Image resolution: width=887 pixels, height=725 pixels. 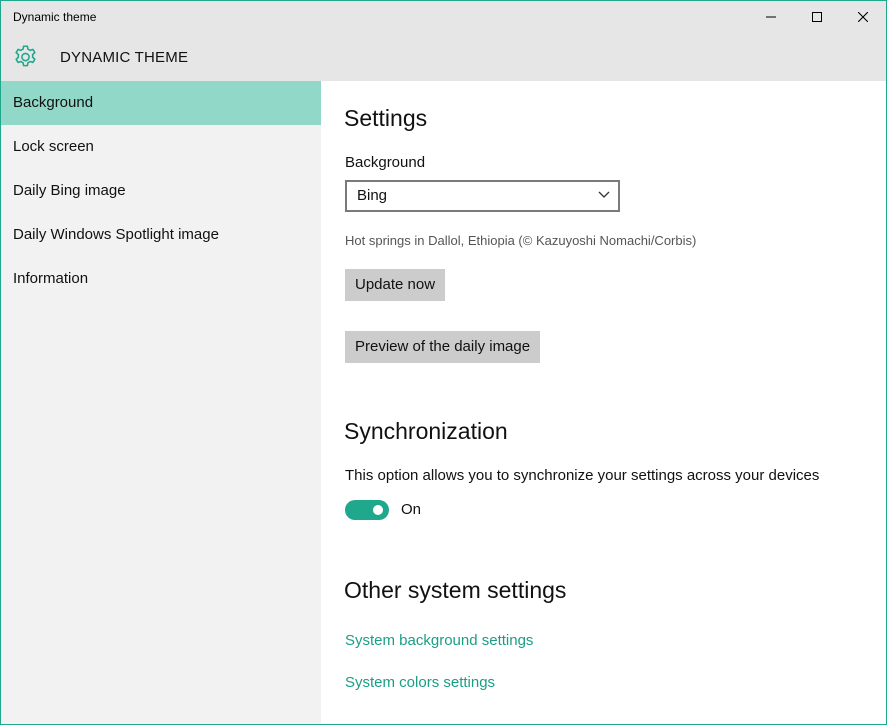 I want to click on close-button, so click(x=863, y=17).